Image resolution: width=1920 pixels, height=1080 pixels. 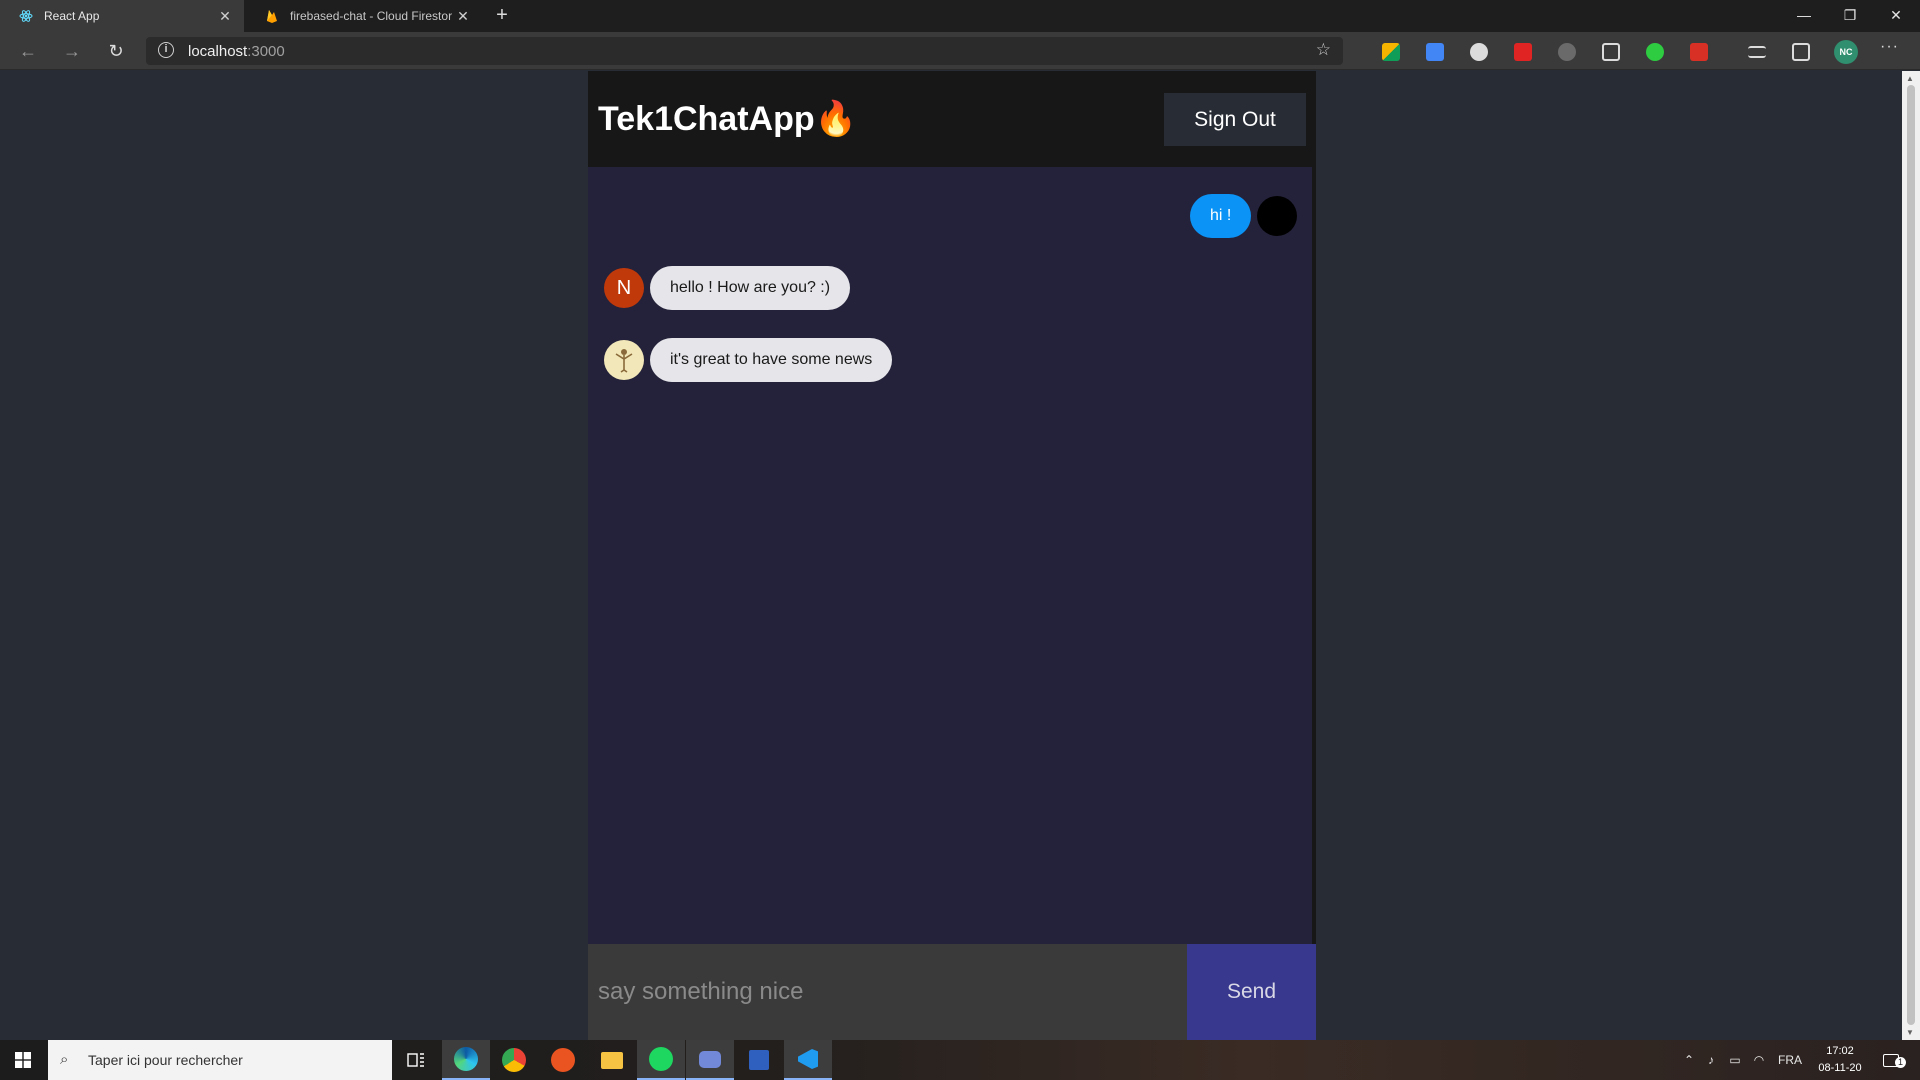 What do you see at coordinates (1804, 16) in the screenshot?
I see `minimize-icon: —` at bounding box center [1804, 16].